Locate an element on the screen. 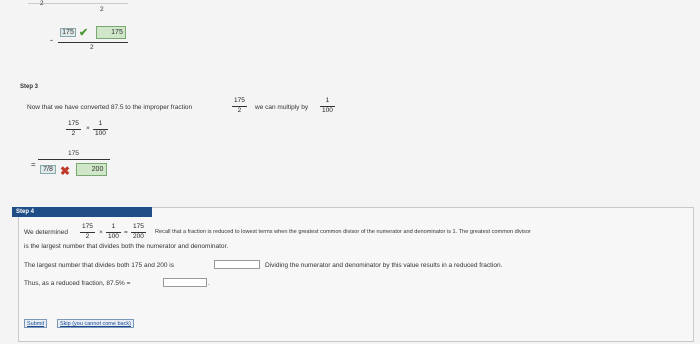 This screenshot has height=344, width=700. step4-f3-den: 200 is located at coordinates (138, 236).